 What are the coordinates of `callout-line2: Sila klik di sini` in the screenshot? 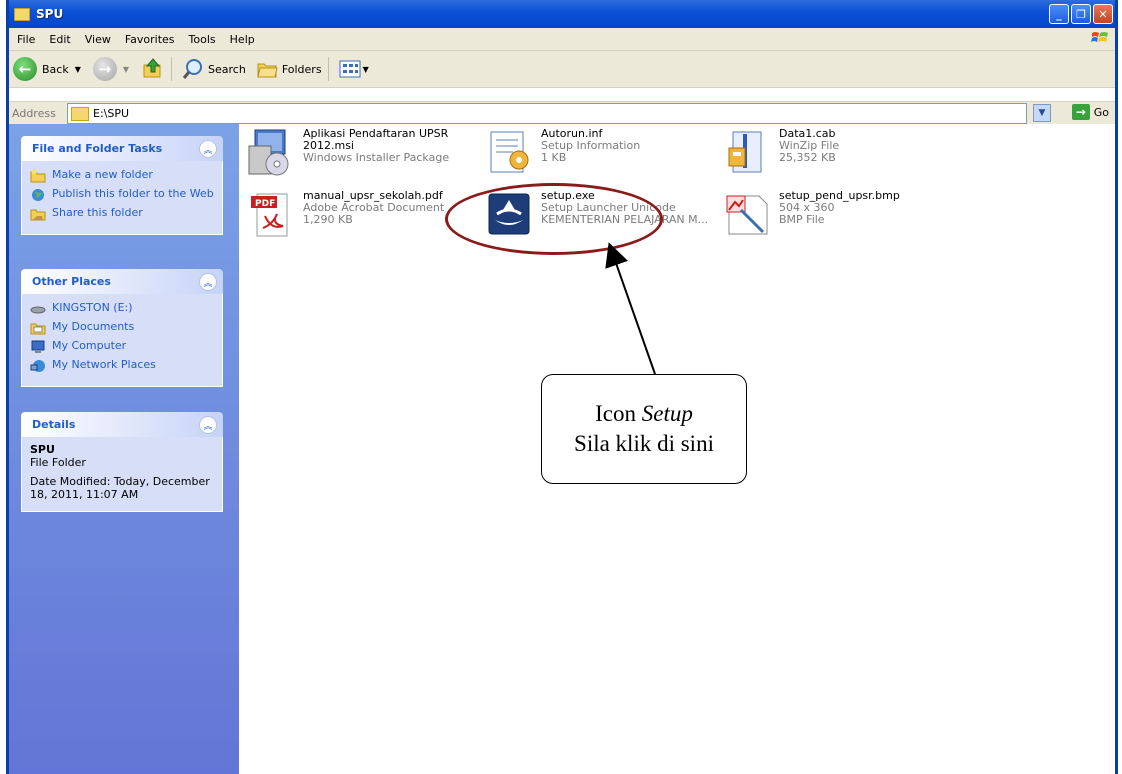 It's located at (644, 443).